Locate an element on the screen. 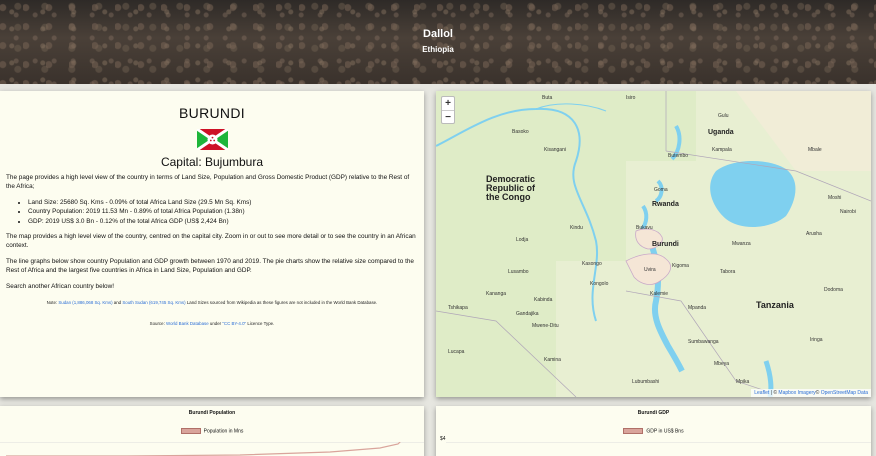 The width and height of the screenshot is (876, 456). city-label: Tabora is located at coordinates (728, 272).